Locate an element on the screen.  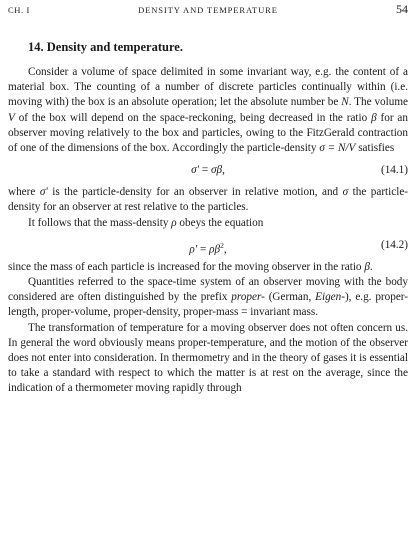
running-title: DENSITY AND TEMPERATURE is located at coordinates (208, 10).